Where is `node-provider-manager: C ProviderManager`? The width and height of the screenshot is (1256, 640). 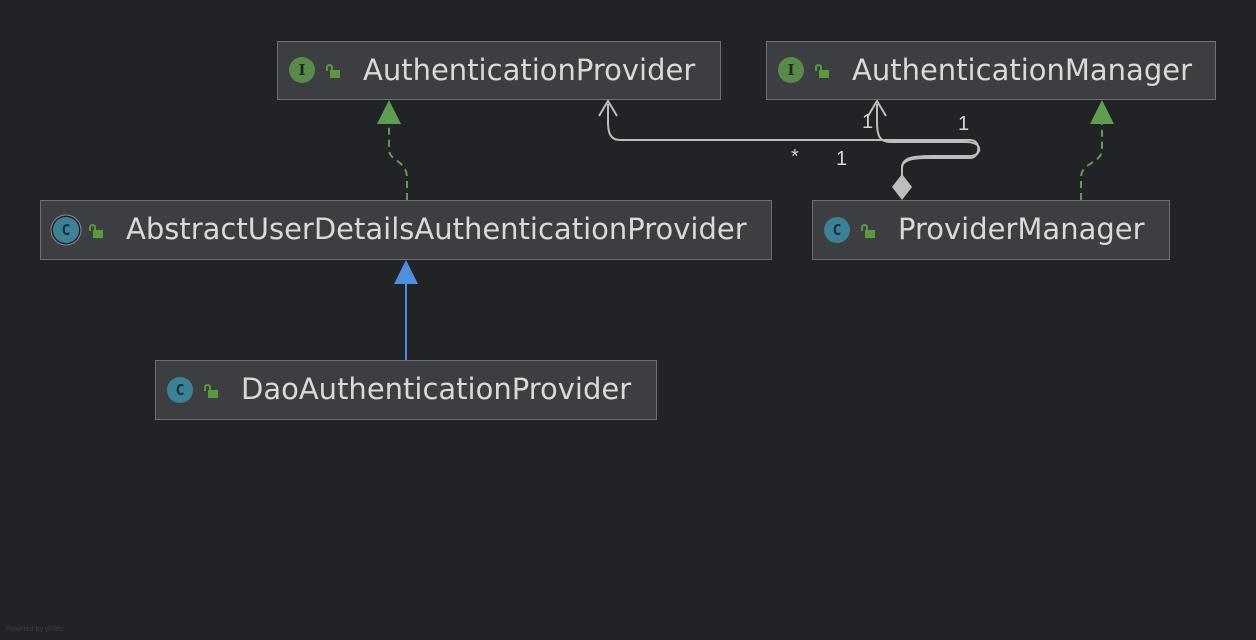
node-provider-manager: C ProviderManager is located at coordinates (991, 230).